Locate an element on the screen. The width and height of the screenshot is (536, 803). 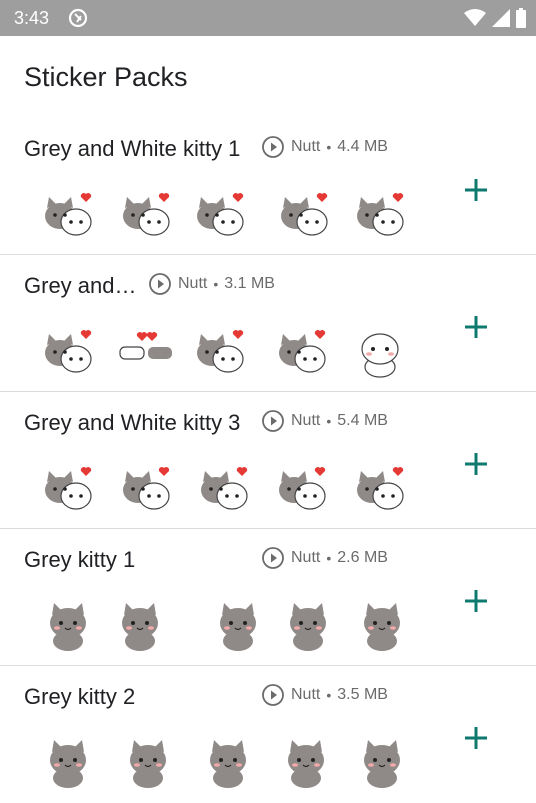
pack-meta: Nutt • 3.1 MB is located at coordinates (211, 284).